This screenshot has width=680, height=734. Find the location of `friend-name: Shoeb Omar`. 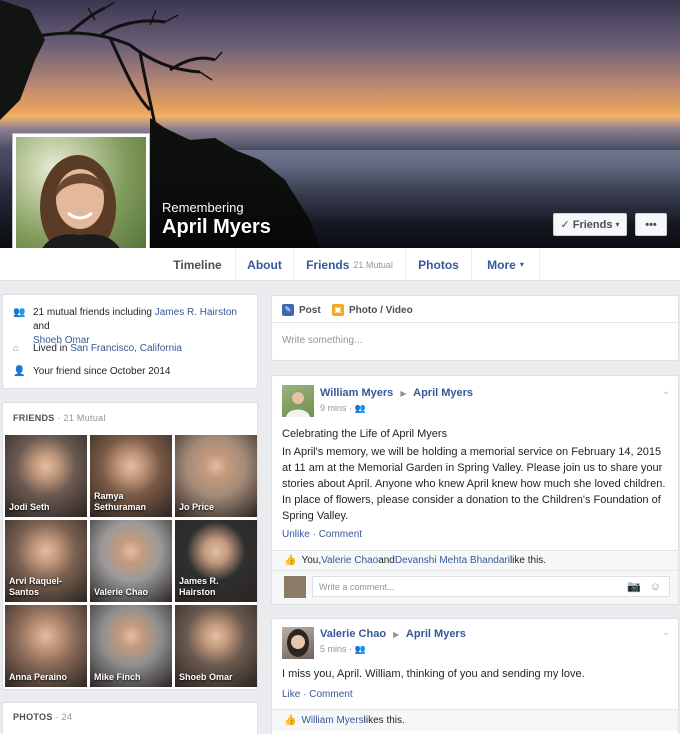

friend-name: Shoeb Omar is located at coordinates (206, 677).